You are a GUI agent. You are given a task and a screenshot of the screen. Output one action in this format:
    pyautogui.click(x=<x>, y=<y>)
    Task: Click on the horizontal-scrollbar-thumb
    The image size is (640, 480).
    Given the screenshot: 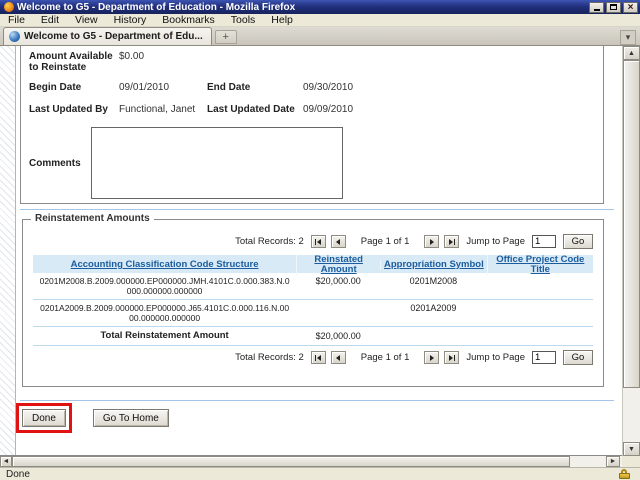 What is the action you would take?
    pyautogui.click(x=291, y=461)
    